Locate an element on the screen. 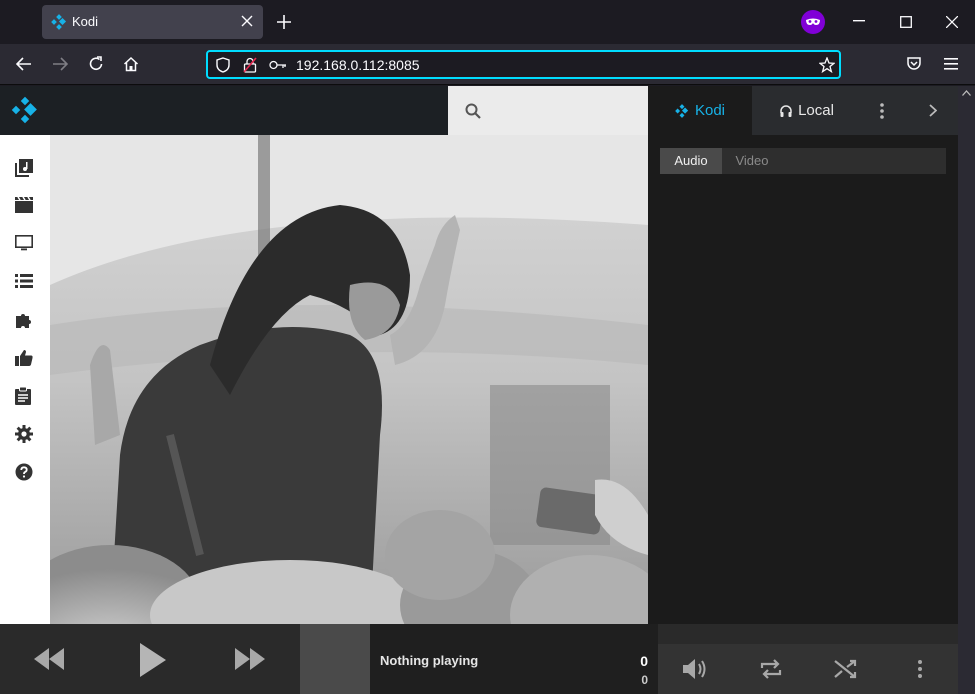  url-bar: 192.168.0.112:8085 is located at coordinates (523, 64).